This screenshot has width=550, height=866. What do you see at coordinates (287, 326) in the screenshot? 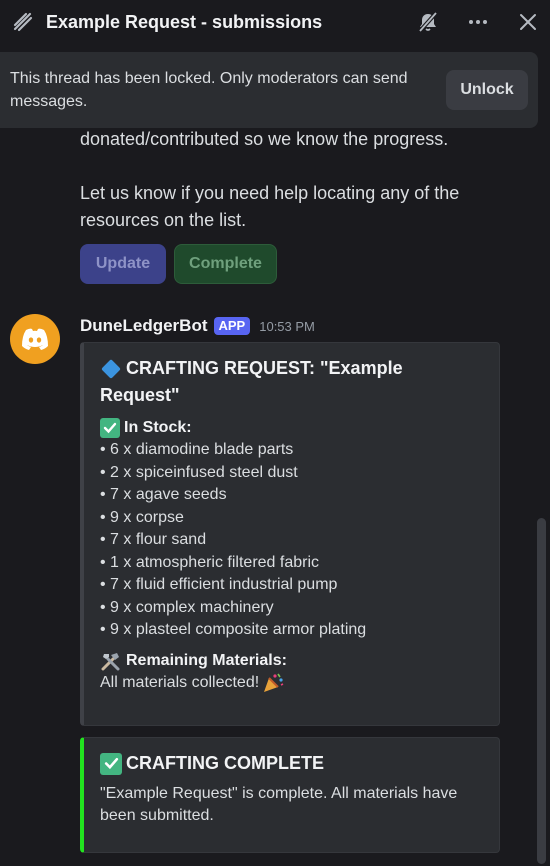
I see `timestamp: 10:53 PM` at bounding box center [287, 326].